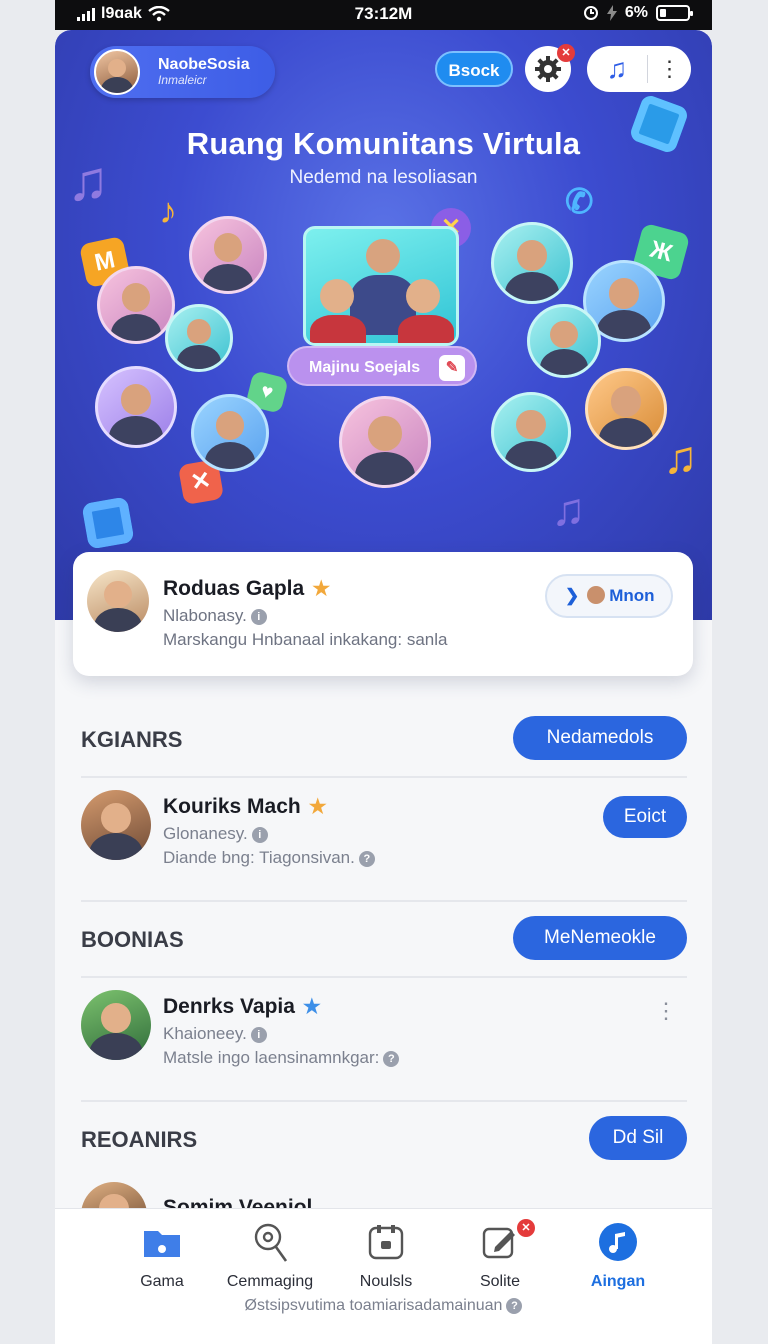 This screenshot has height=1344, width=768. Describe the element at coordinates (215, 834) in the screenshot. I see `member-subtitle: Glonanesy. i` at that location.